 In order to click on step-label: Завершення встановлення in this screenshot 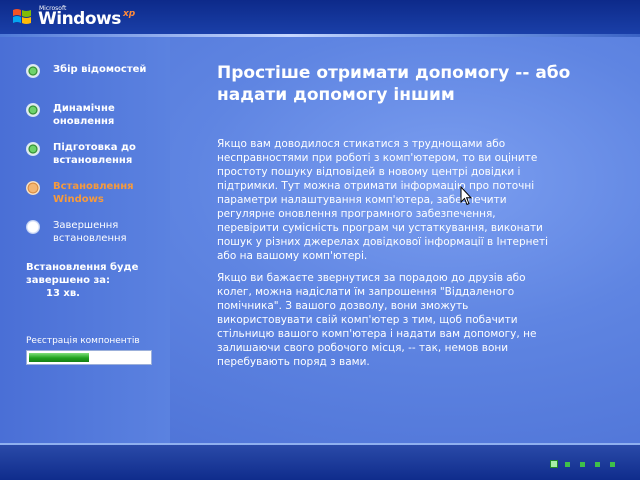, I will do `click(90, 232)`.